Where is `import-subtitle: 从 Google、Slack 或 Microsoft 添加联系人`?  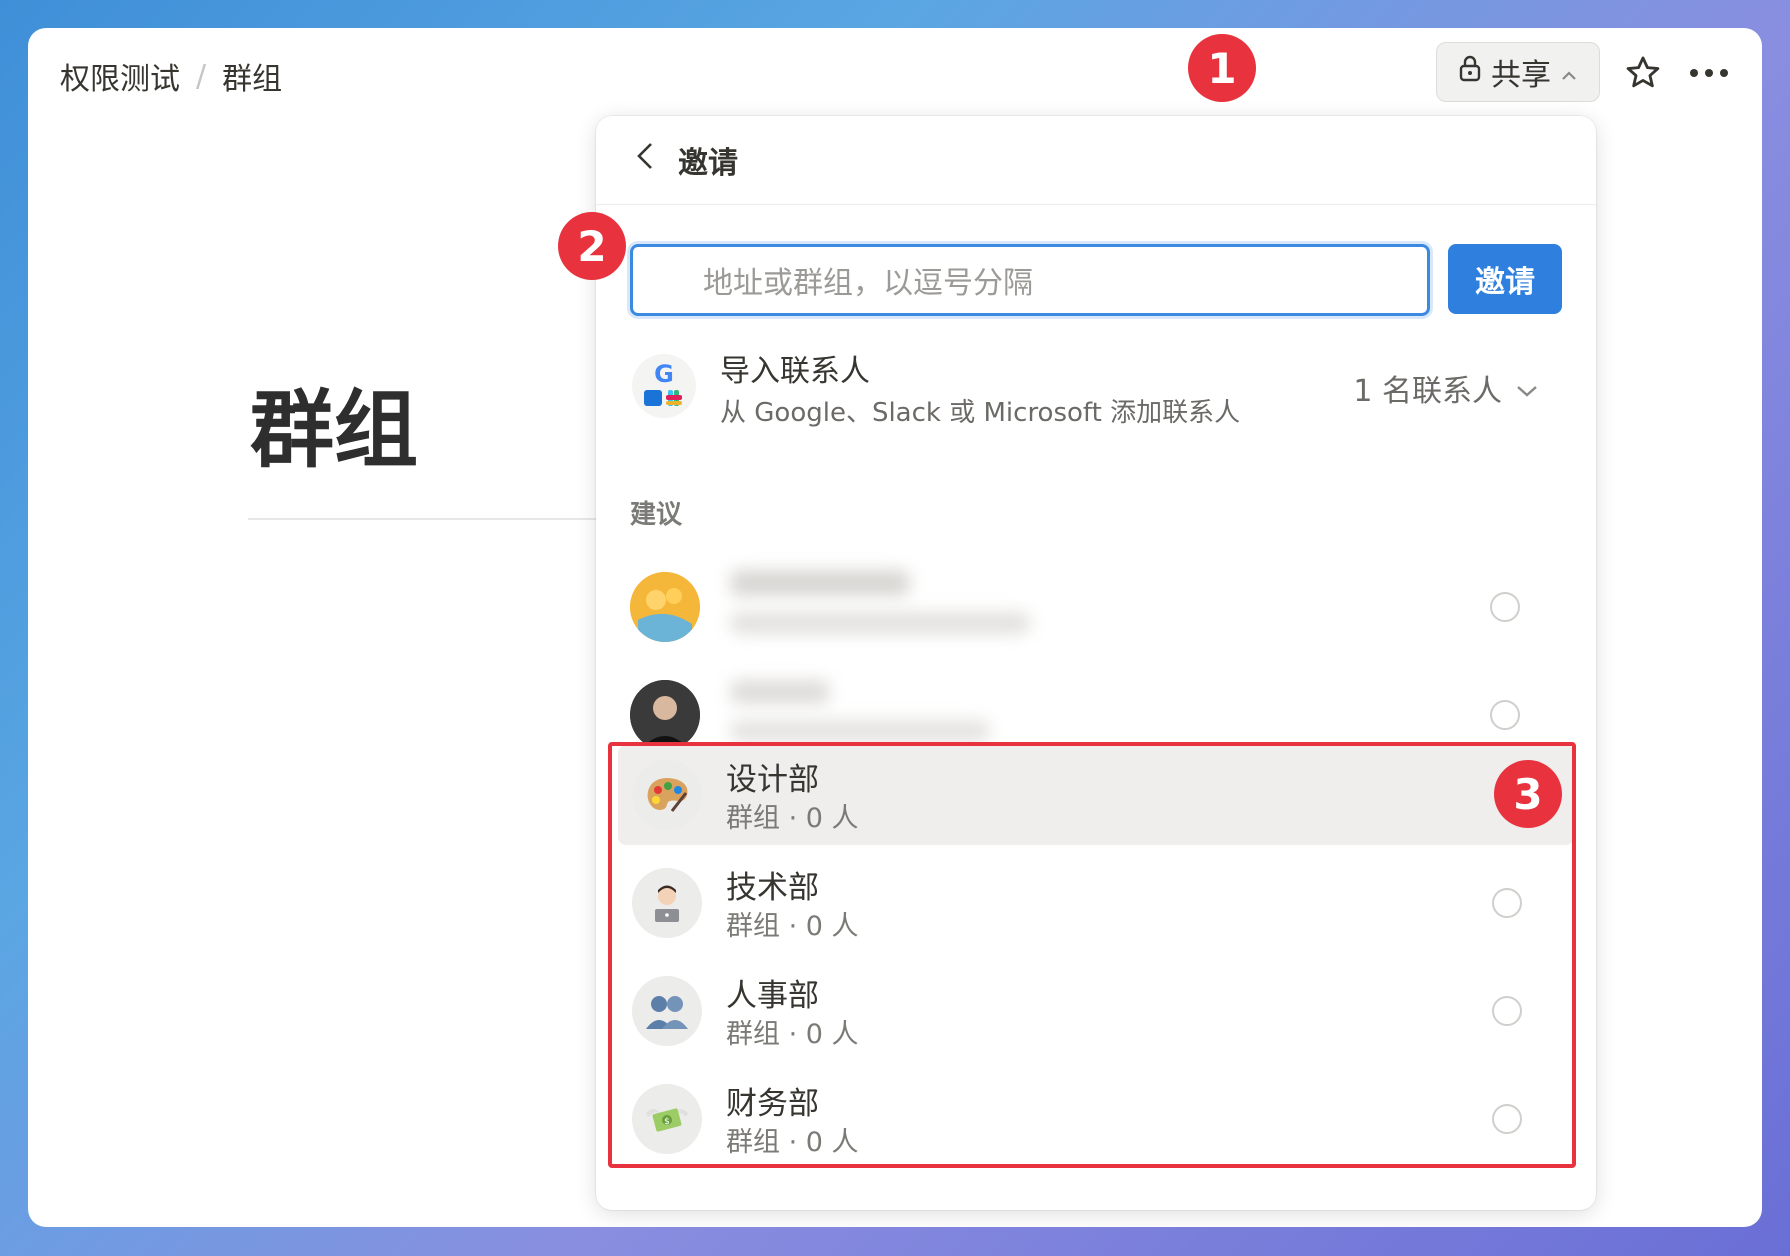 import-subtitle: 从 Google、Slack 或 Microsoft 添加联系人 is located at coordinates (980, 413).